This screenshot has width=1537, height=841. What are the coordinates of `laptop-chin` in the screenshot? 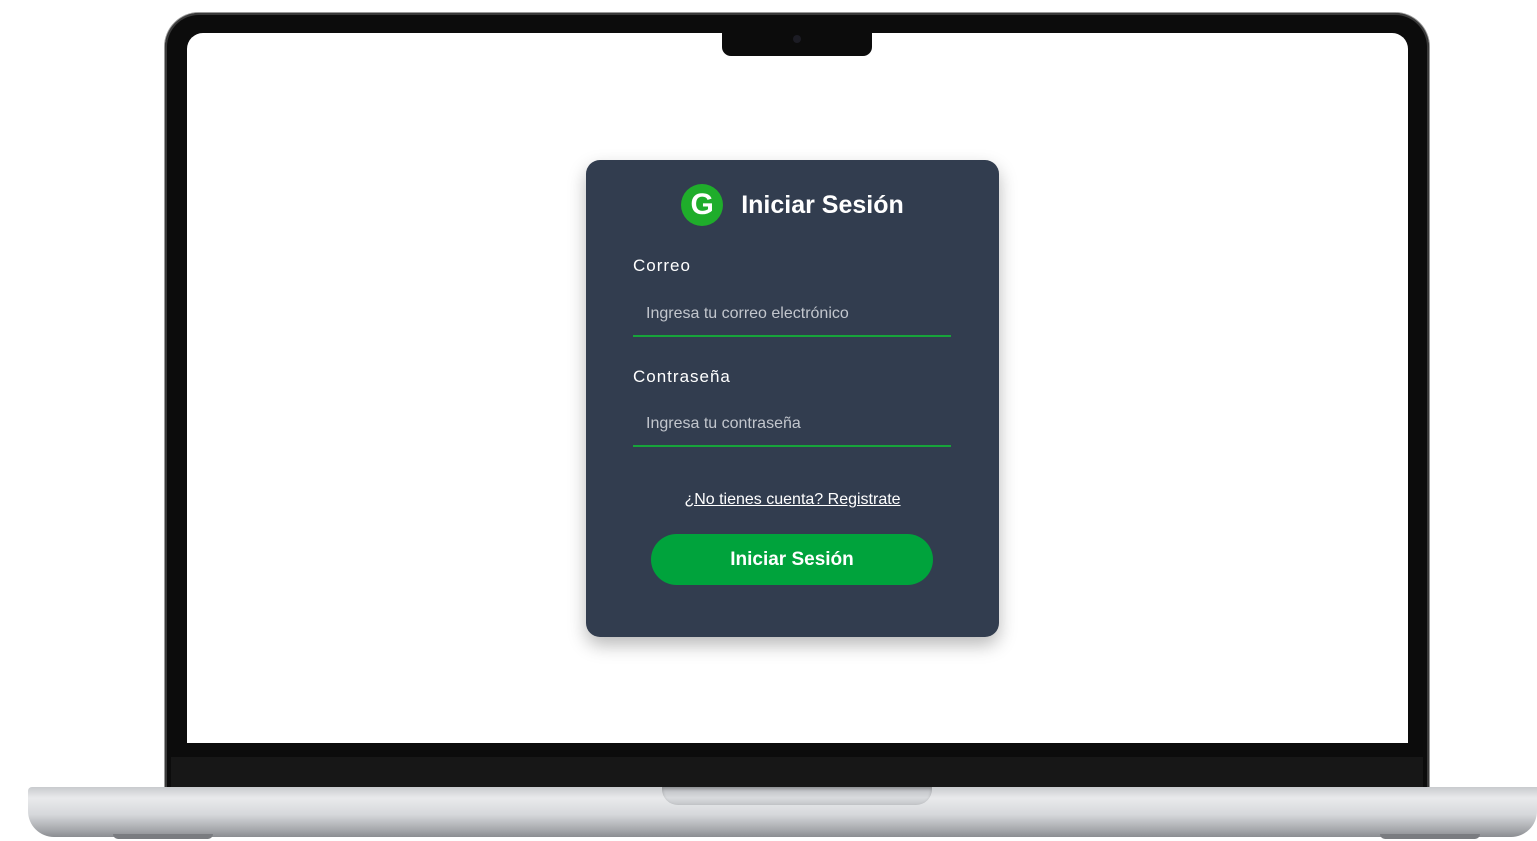 It's located at (797, 773).